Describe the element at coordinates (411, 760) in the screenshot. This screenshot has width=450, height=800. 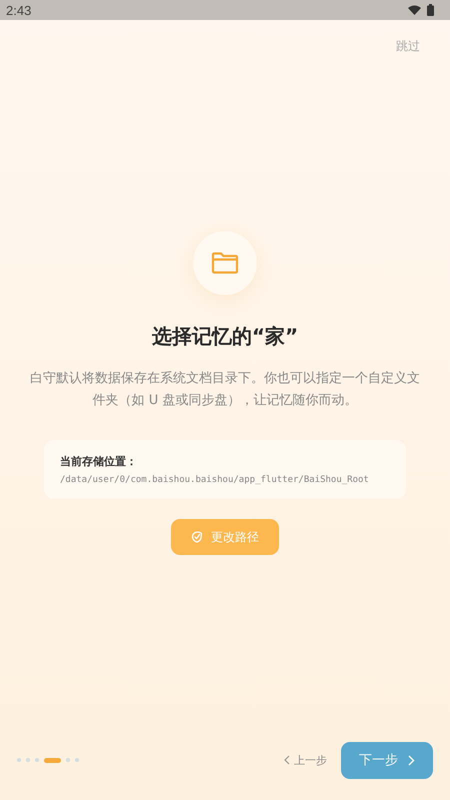
I see `chevron-right-icon` at that location.